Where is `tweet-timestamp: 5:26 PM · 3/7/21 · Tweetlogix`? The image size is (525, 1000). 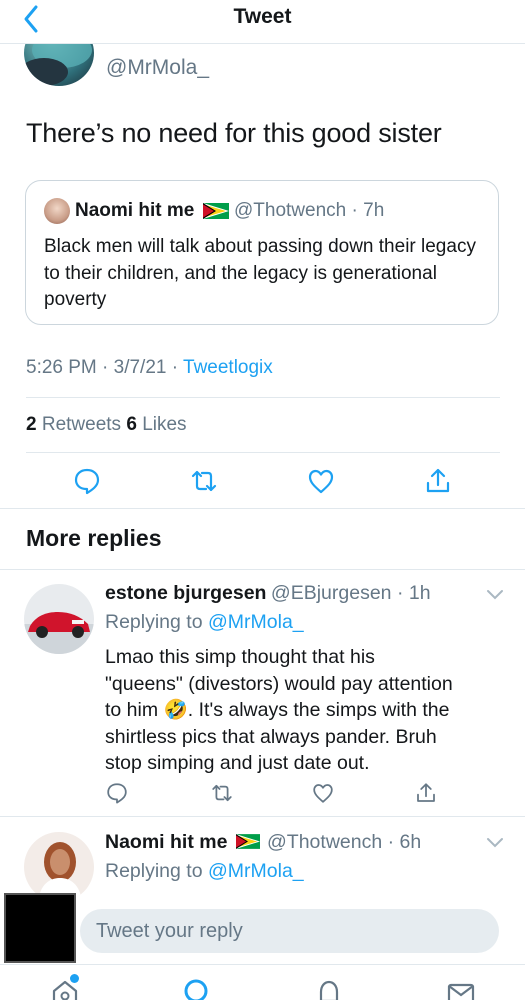 tweet-timestamp: 5:26 PM · 3/7/21 · Tweetlogix is located at coordinates (149, 368).